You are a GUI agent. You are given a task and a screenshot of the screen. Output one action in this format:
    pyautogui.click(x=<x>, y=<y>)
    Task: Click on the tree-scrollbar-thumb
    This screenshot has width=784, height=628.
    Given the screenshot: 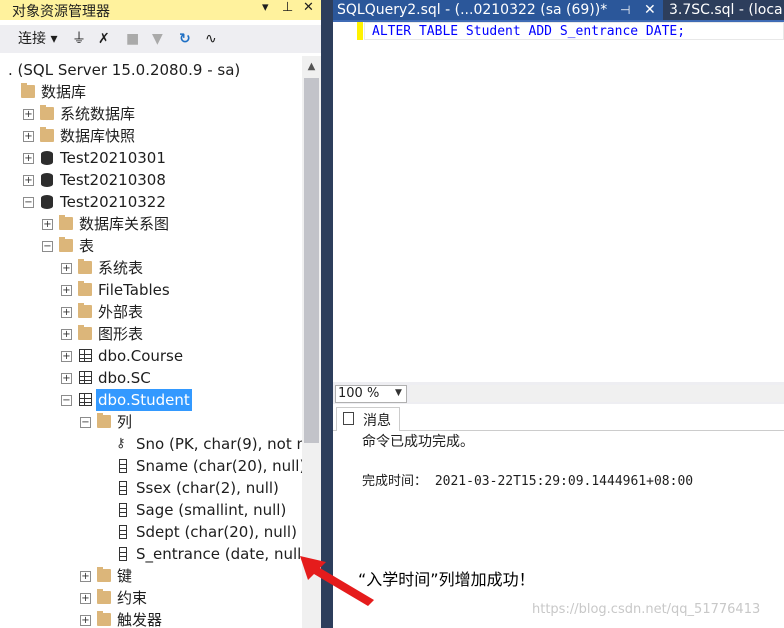 What is the action you would take?
    pyautogui.click(x=311, y=260)
    